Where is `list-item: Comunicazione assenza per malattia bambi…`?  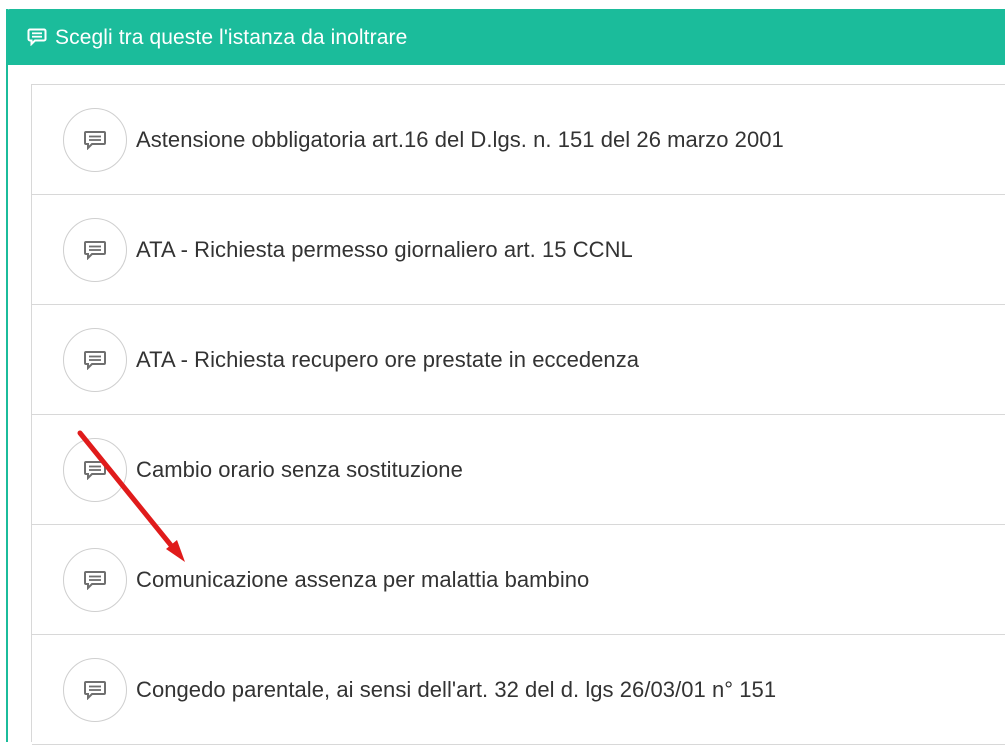
list-item: Comunicazione assenza per malattia bambi… is located at coordinates (518, 580).